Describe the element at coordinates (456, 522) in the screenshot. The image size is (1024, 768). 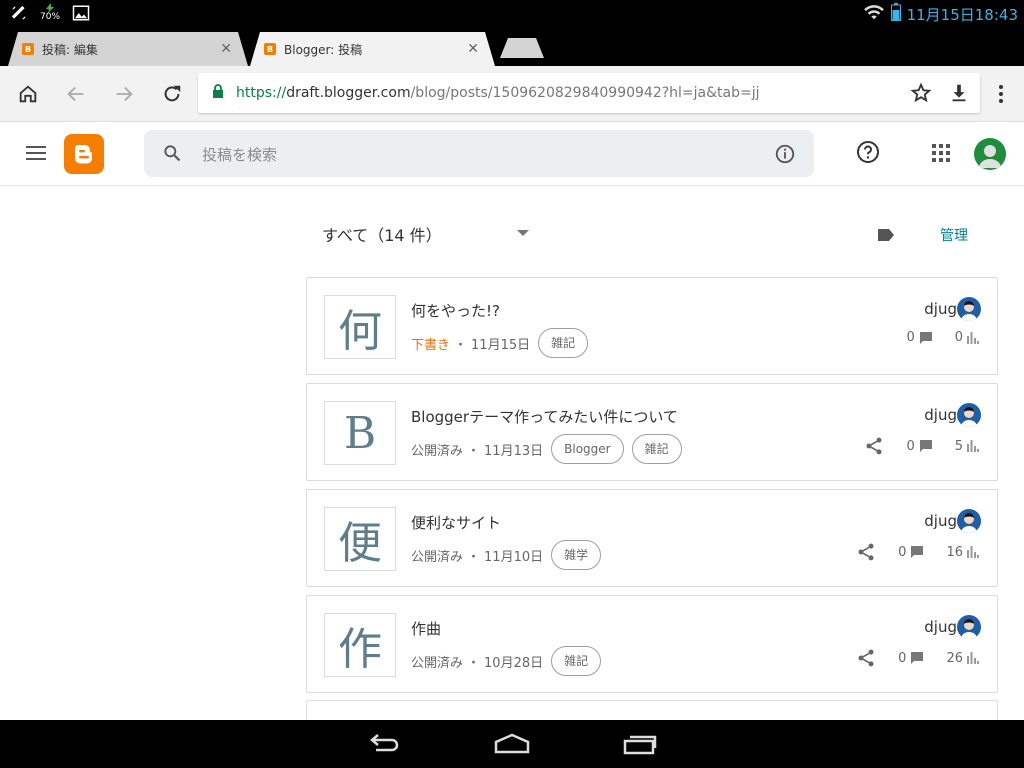
I see `post-title: 便利なサイト` at that location.